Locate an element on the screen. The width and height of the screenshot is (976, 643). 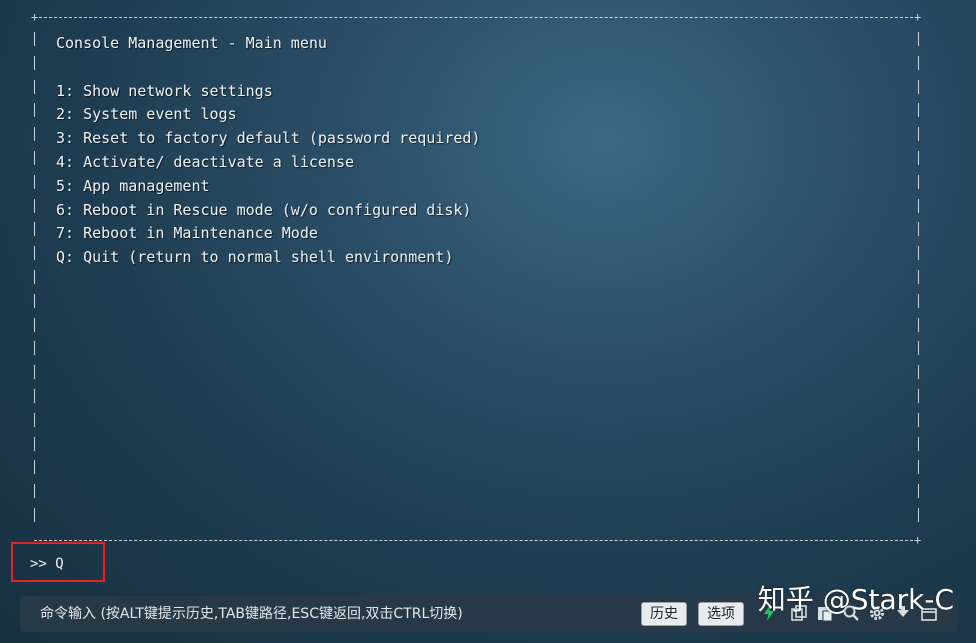
command-prompt: >> Q is located at coordinates (47, 564).